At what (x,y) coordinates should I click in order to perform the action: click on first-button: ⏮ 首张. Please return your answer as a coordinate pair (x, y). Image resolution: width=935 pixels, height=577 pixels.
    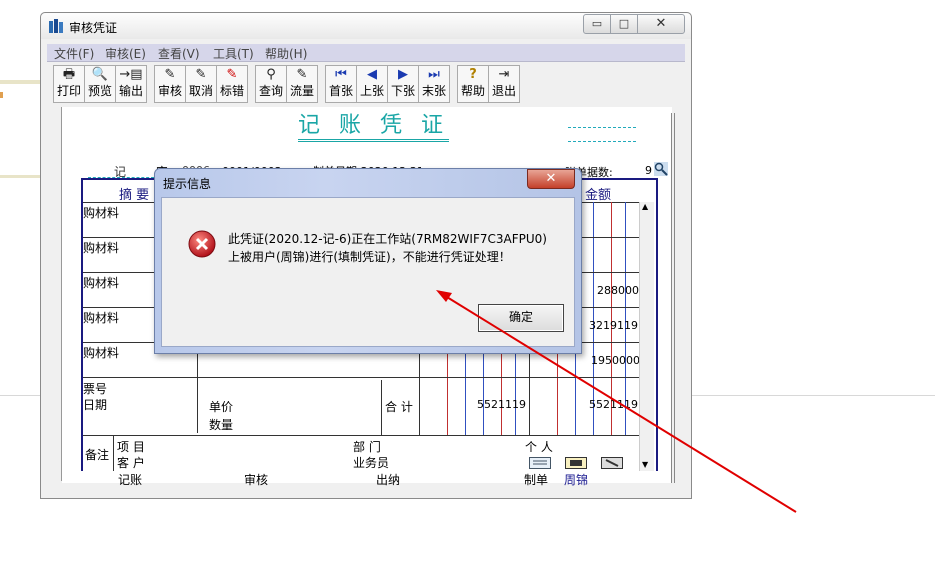
    Looking at the image, I should click on (341, 84).